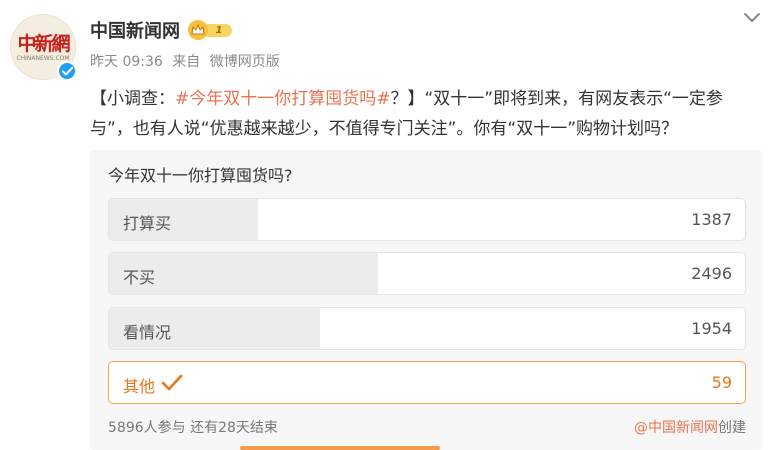 The width and height of the screenshot is (776, 450). I want to click on logo-text: 中新網, so click(43, 44).